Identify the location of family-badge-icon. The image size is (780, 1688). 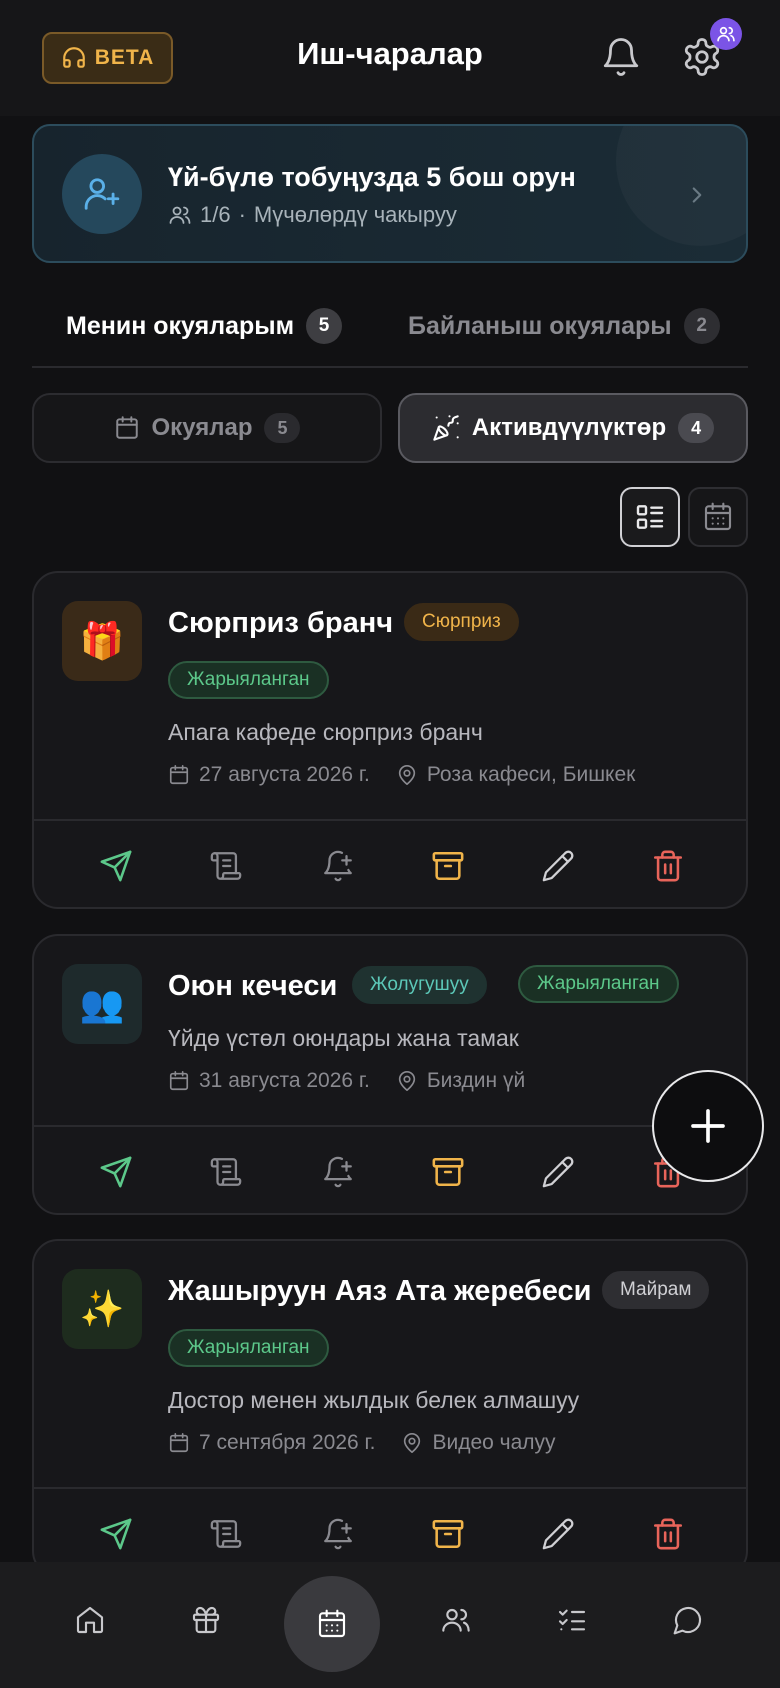
(726, 34).